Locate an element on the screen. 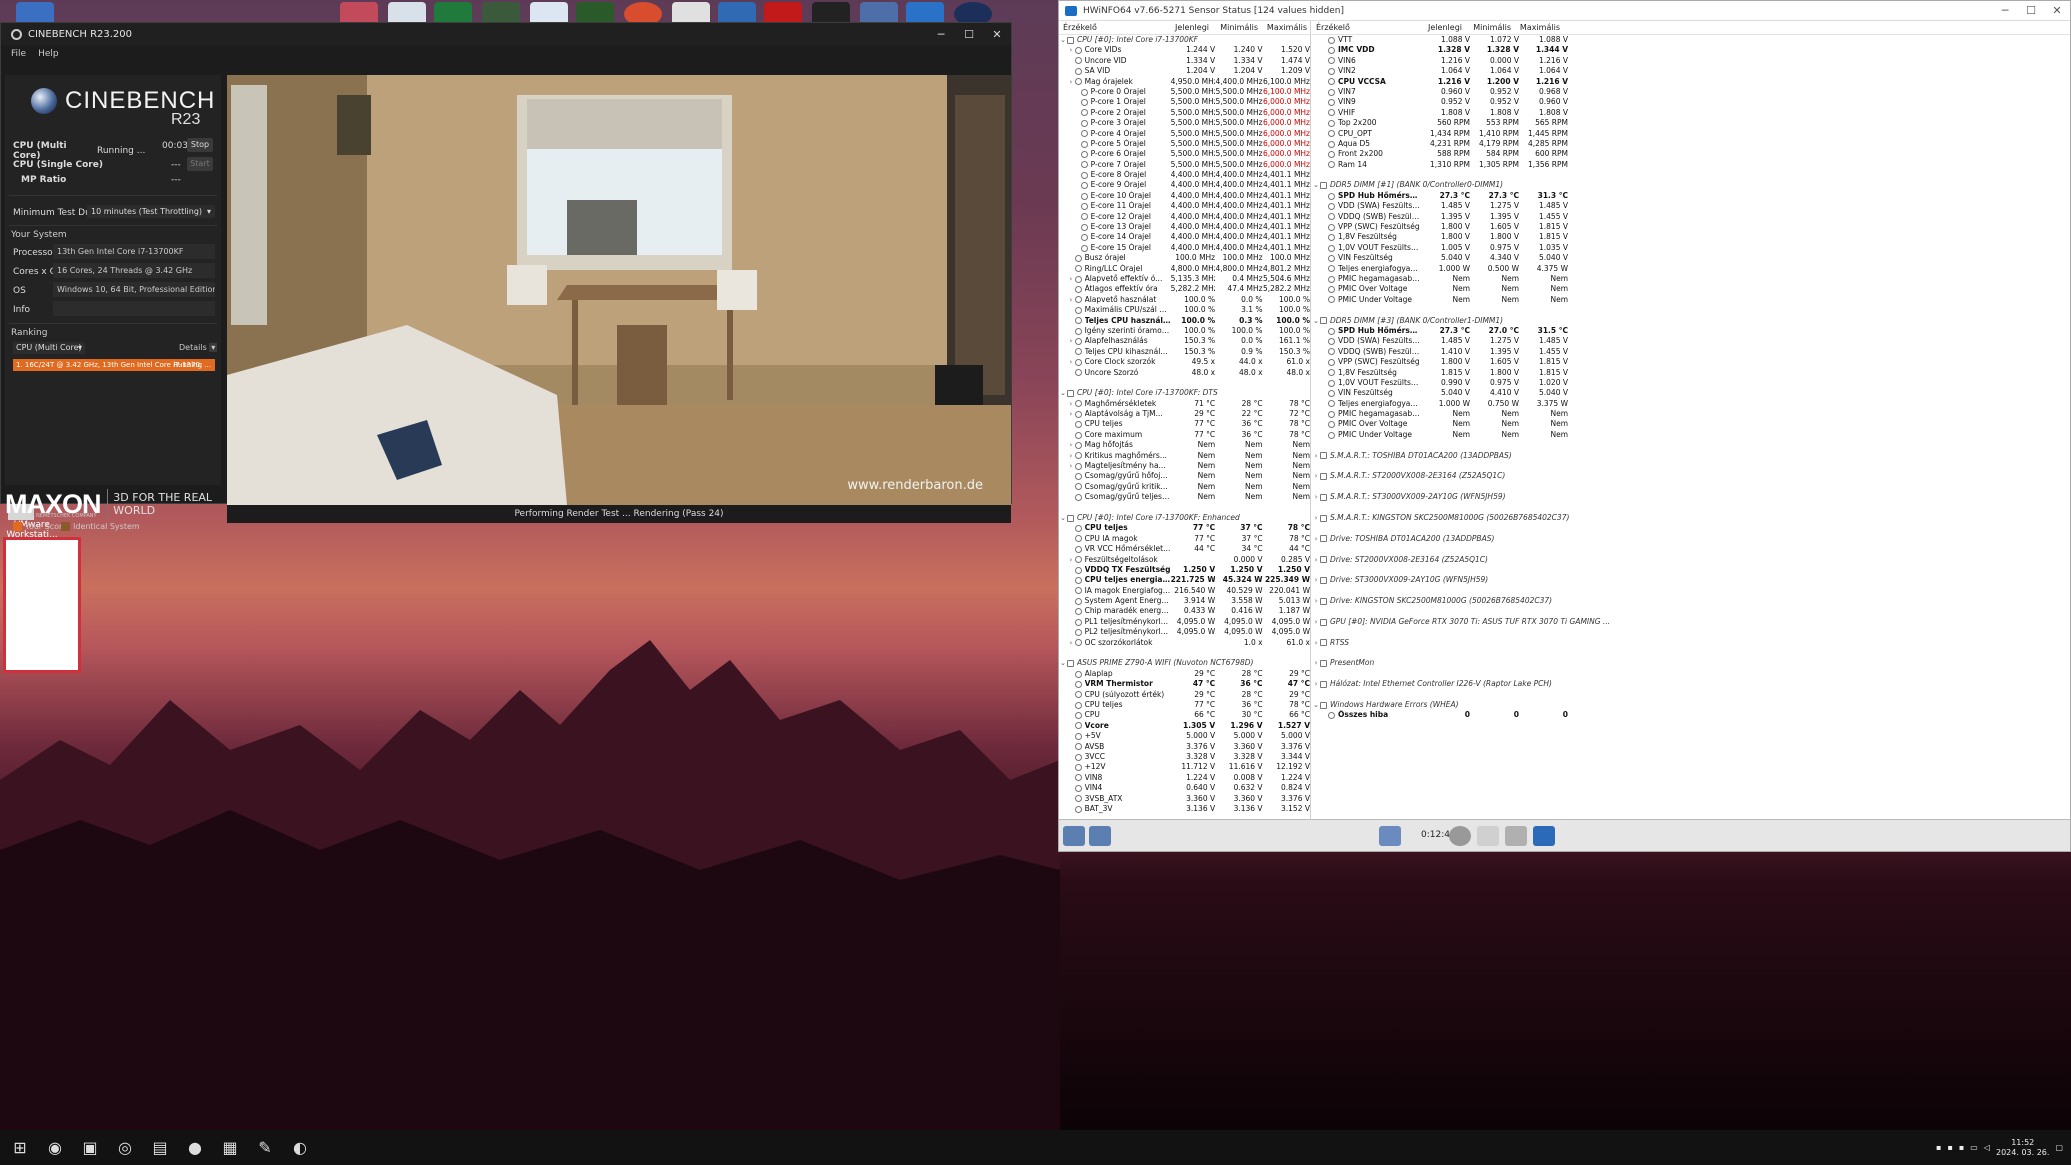 The width and height of the screenshot is (2071, 1165). sensor-row: Front 2x200 588 RPM 584 RPM 600 RPM is located at coordinates (1691, 154).